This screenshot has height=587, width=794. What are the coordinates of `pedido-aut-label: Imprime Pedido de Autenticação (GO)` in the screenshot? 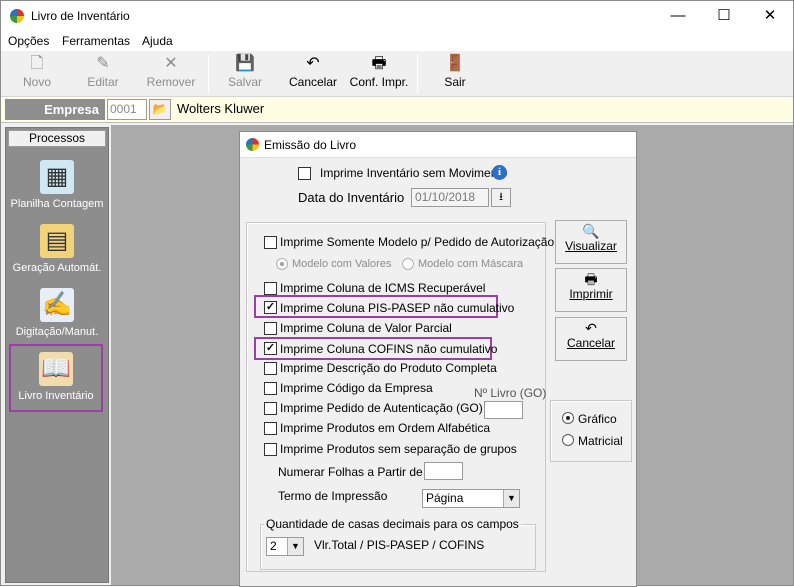 It's located at (381, 408).